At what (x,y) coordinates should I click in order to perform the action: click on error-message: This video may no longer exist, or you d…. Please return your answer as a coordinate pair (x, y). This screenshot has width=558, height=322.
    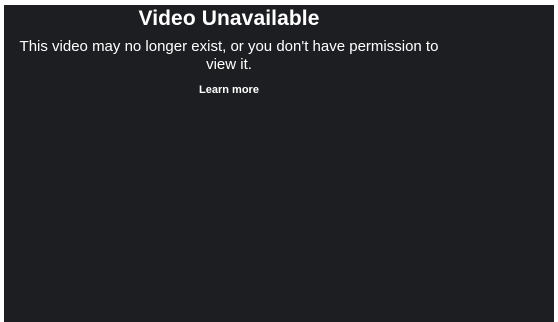
    Looking at the image, I should click on (229, 55).